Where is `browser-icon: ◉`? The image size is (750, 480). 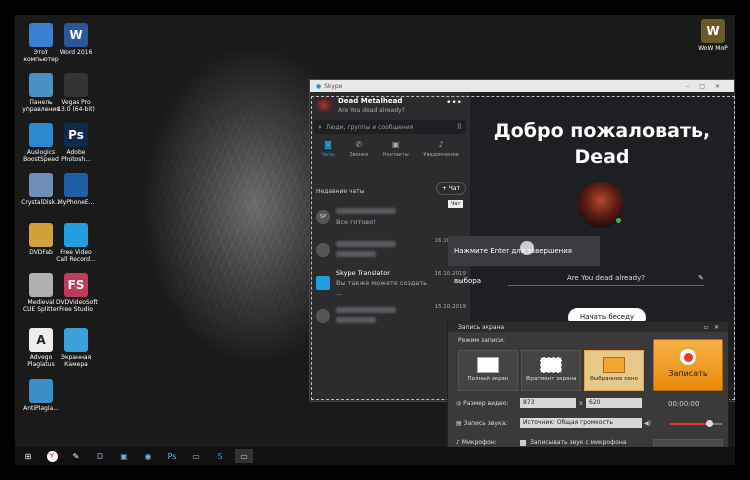 browser-icon: ◉ is located at coordinates (148, 456).